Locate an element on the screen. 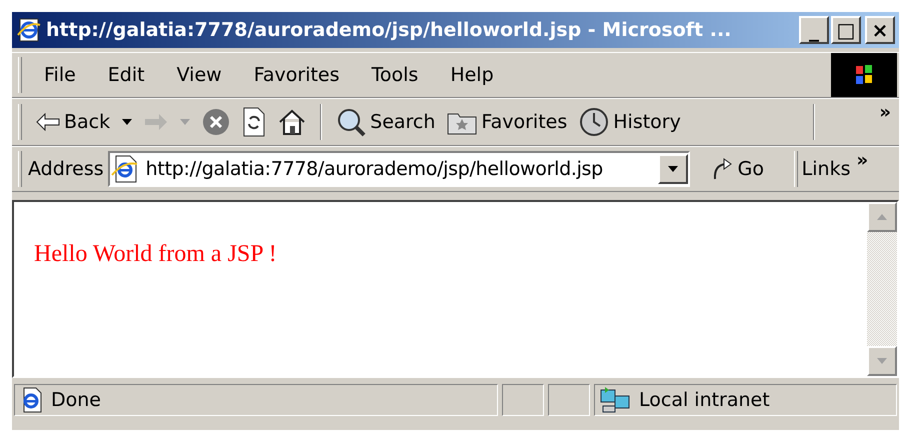 Image resolution: width=901 pixels, height=432 pixels. links-button: Links is located at coordinates (826, 169).